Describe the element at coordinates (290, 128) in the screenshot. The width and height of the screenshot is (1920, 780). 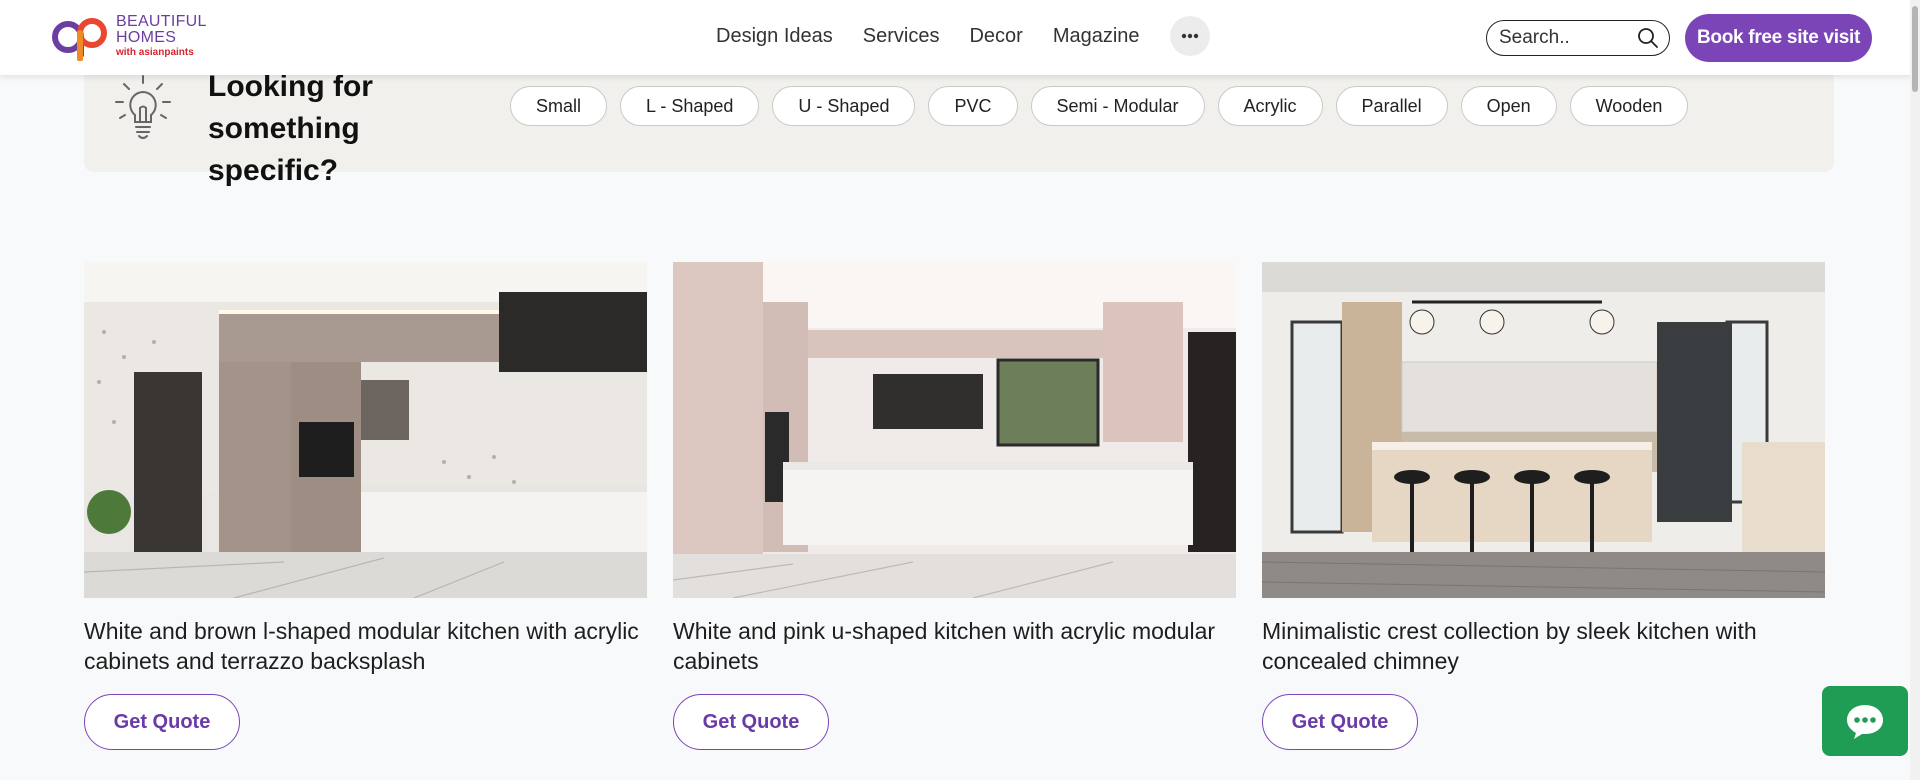
I see `filter-title: Looking for something specific?` at that location.